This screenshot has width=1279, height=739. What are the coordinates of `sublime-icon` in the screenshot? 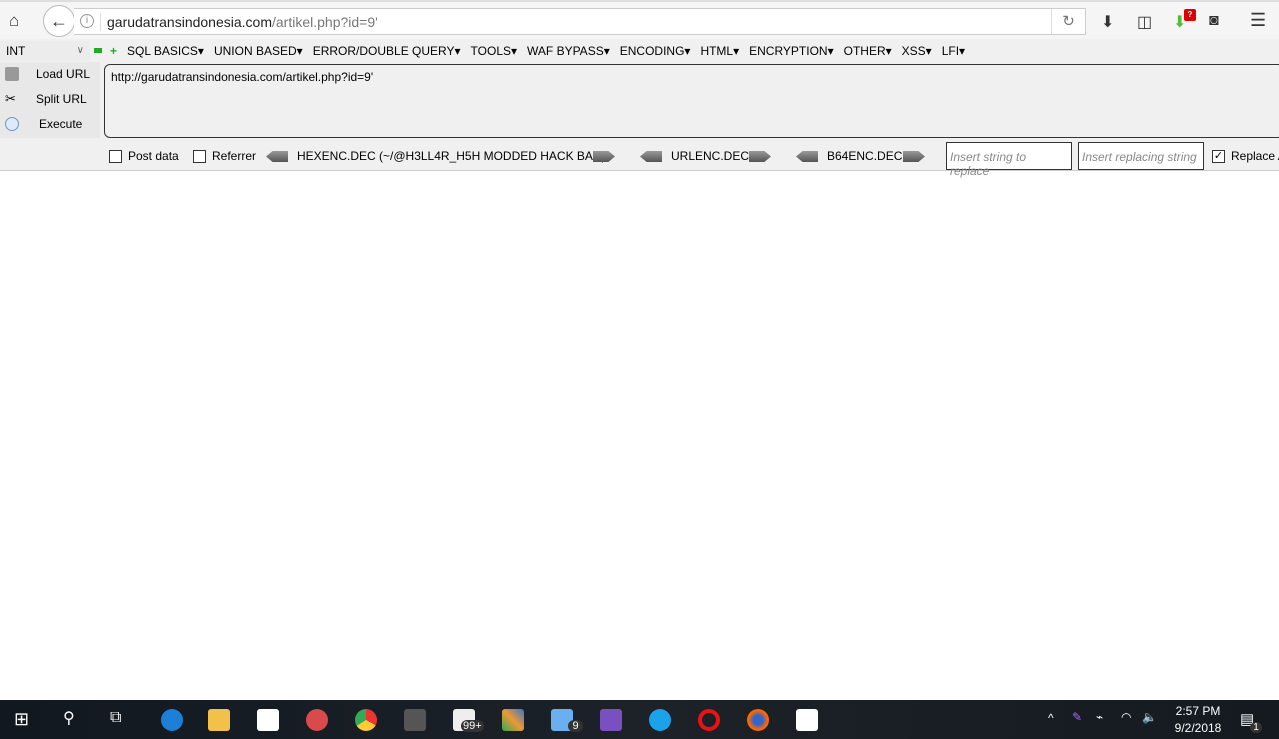 It's located at (415, 720).